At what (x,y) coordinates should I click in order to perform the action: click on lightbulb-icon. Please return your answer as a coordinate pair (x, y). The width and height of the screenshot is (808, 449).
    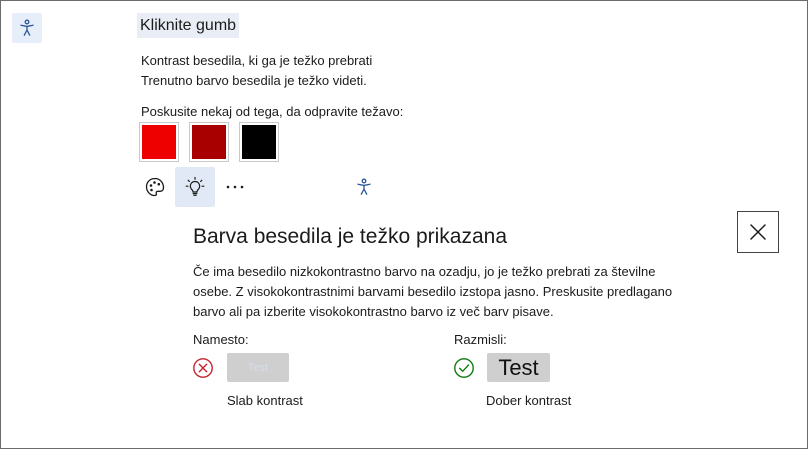
    Looking at the image, I should click on (195, 186).